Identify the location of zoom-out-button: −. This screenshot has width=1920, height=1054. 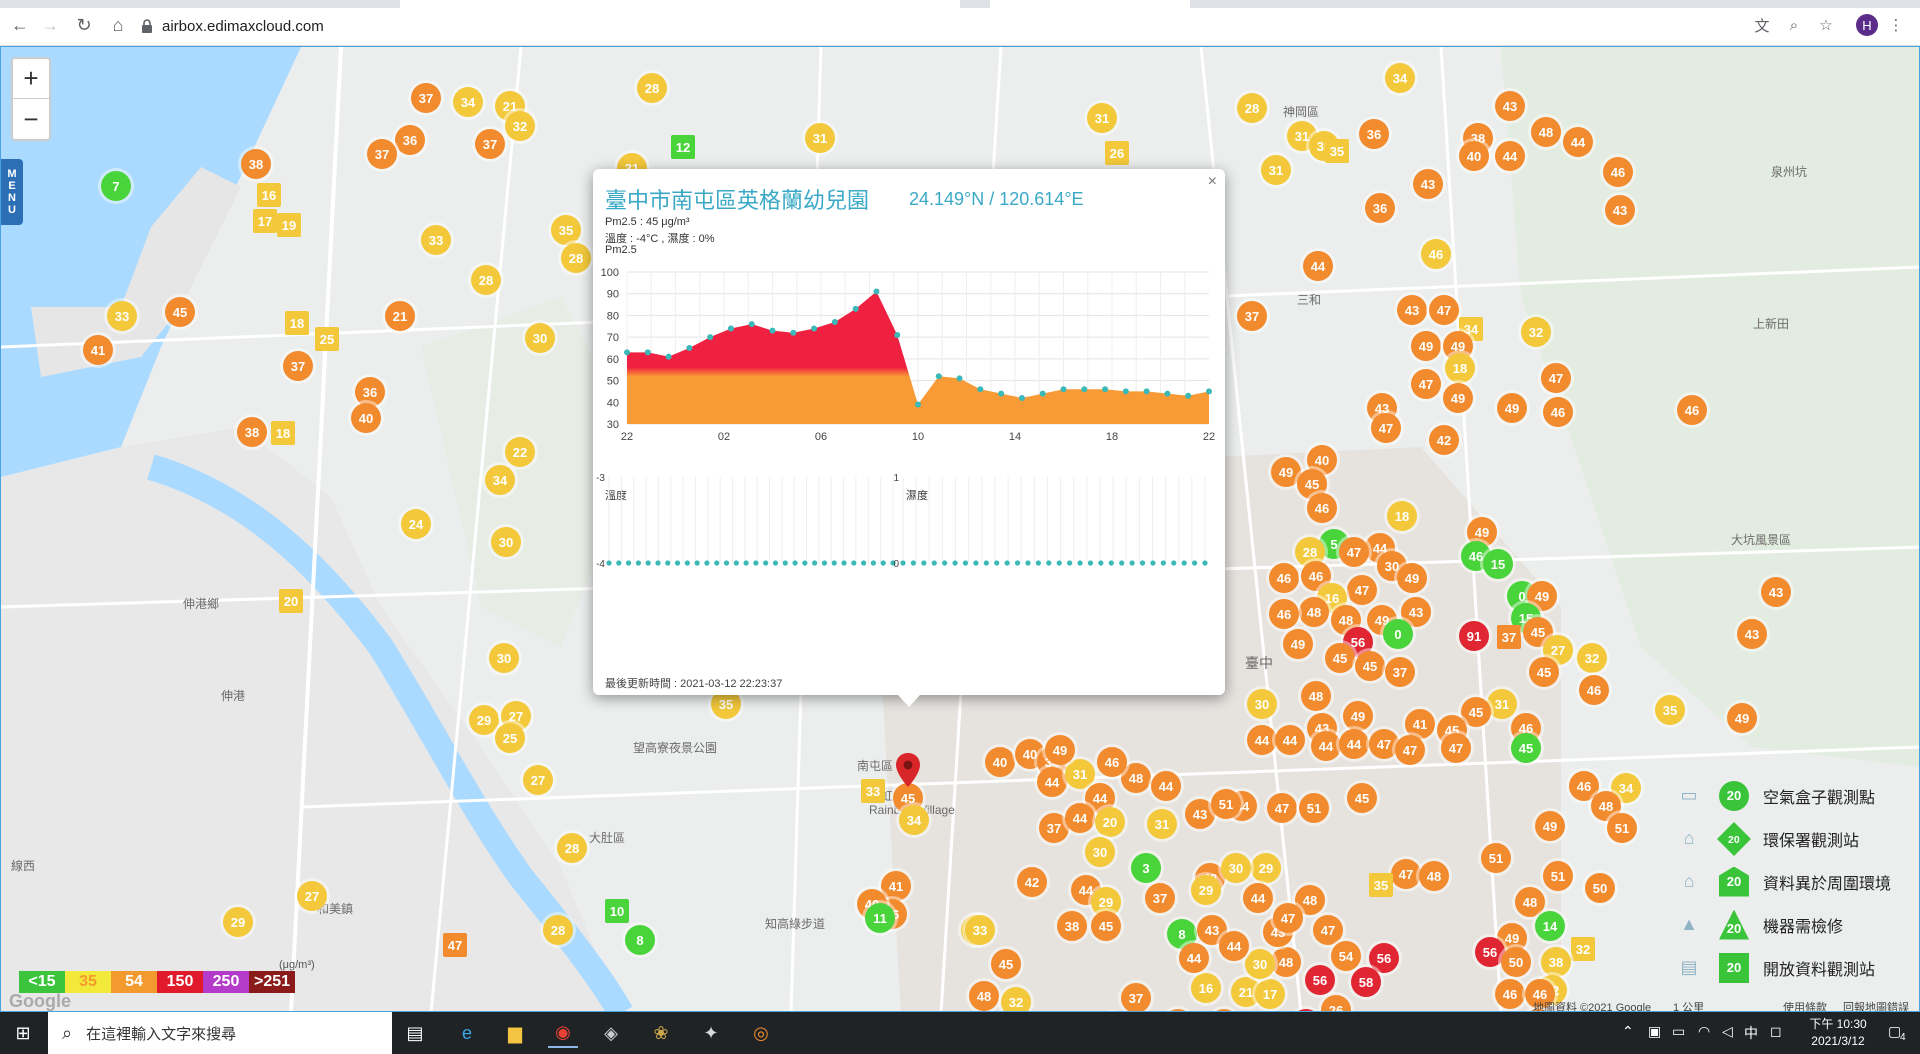
(31, 119).